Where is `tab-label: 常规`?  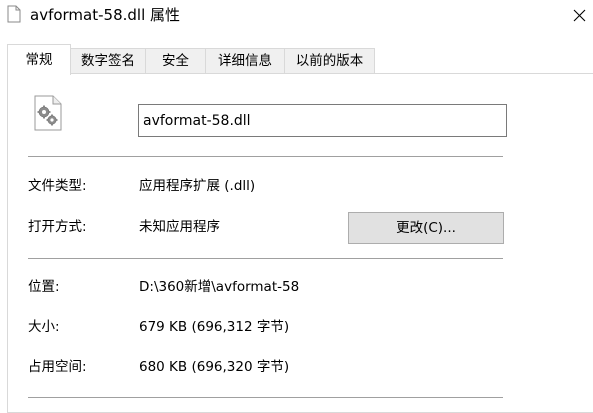
tab-label: 常规 is located at coordinates (39, 60).